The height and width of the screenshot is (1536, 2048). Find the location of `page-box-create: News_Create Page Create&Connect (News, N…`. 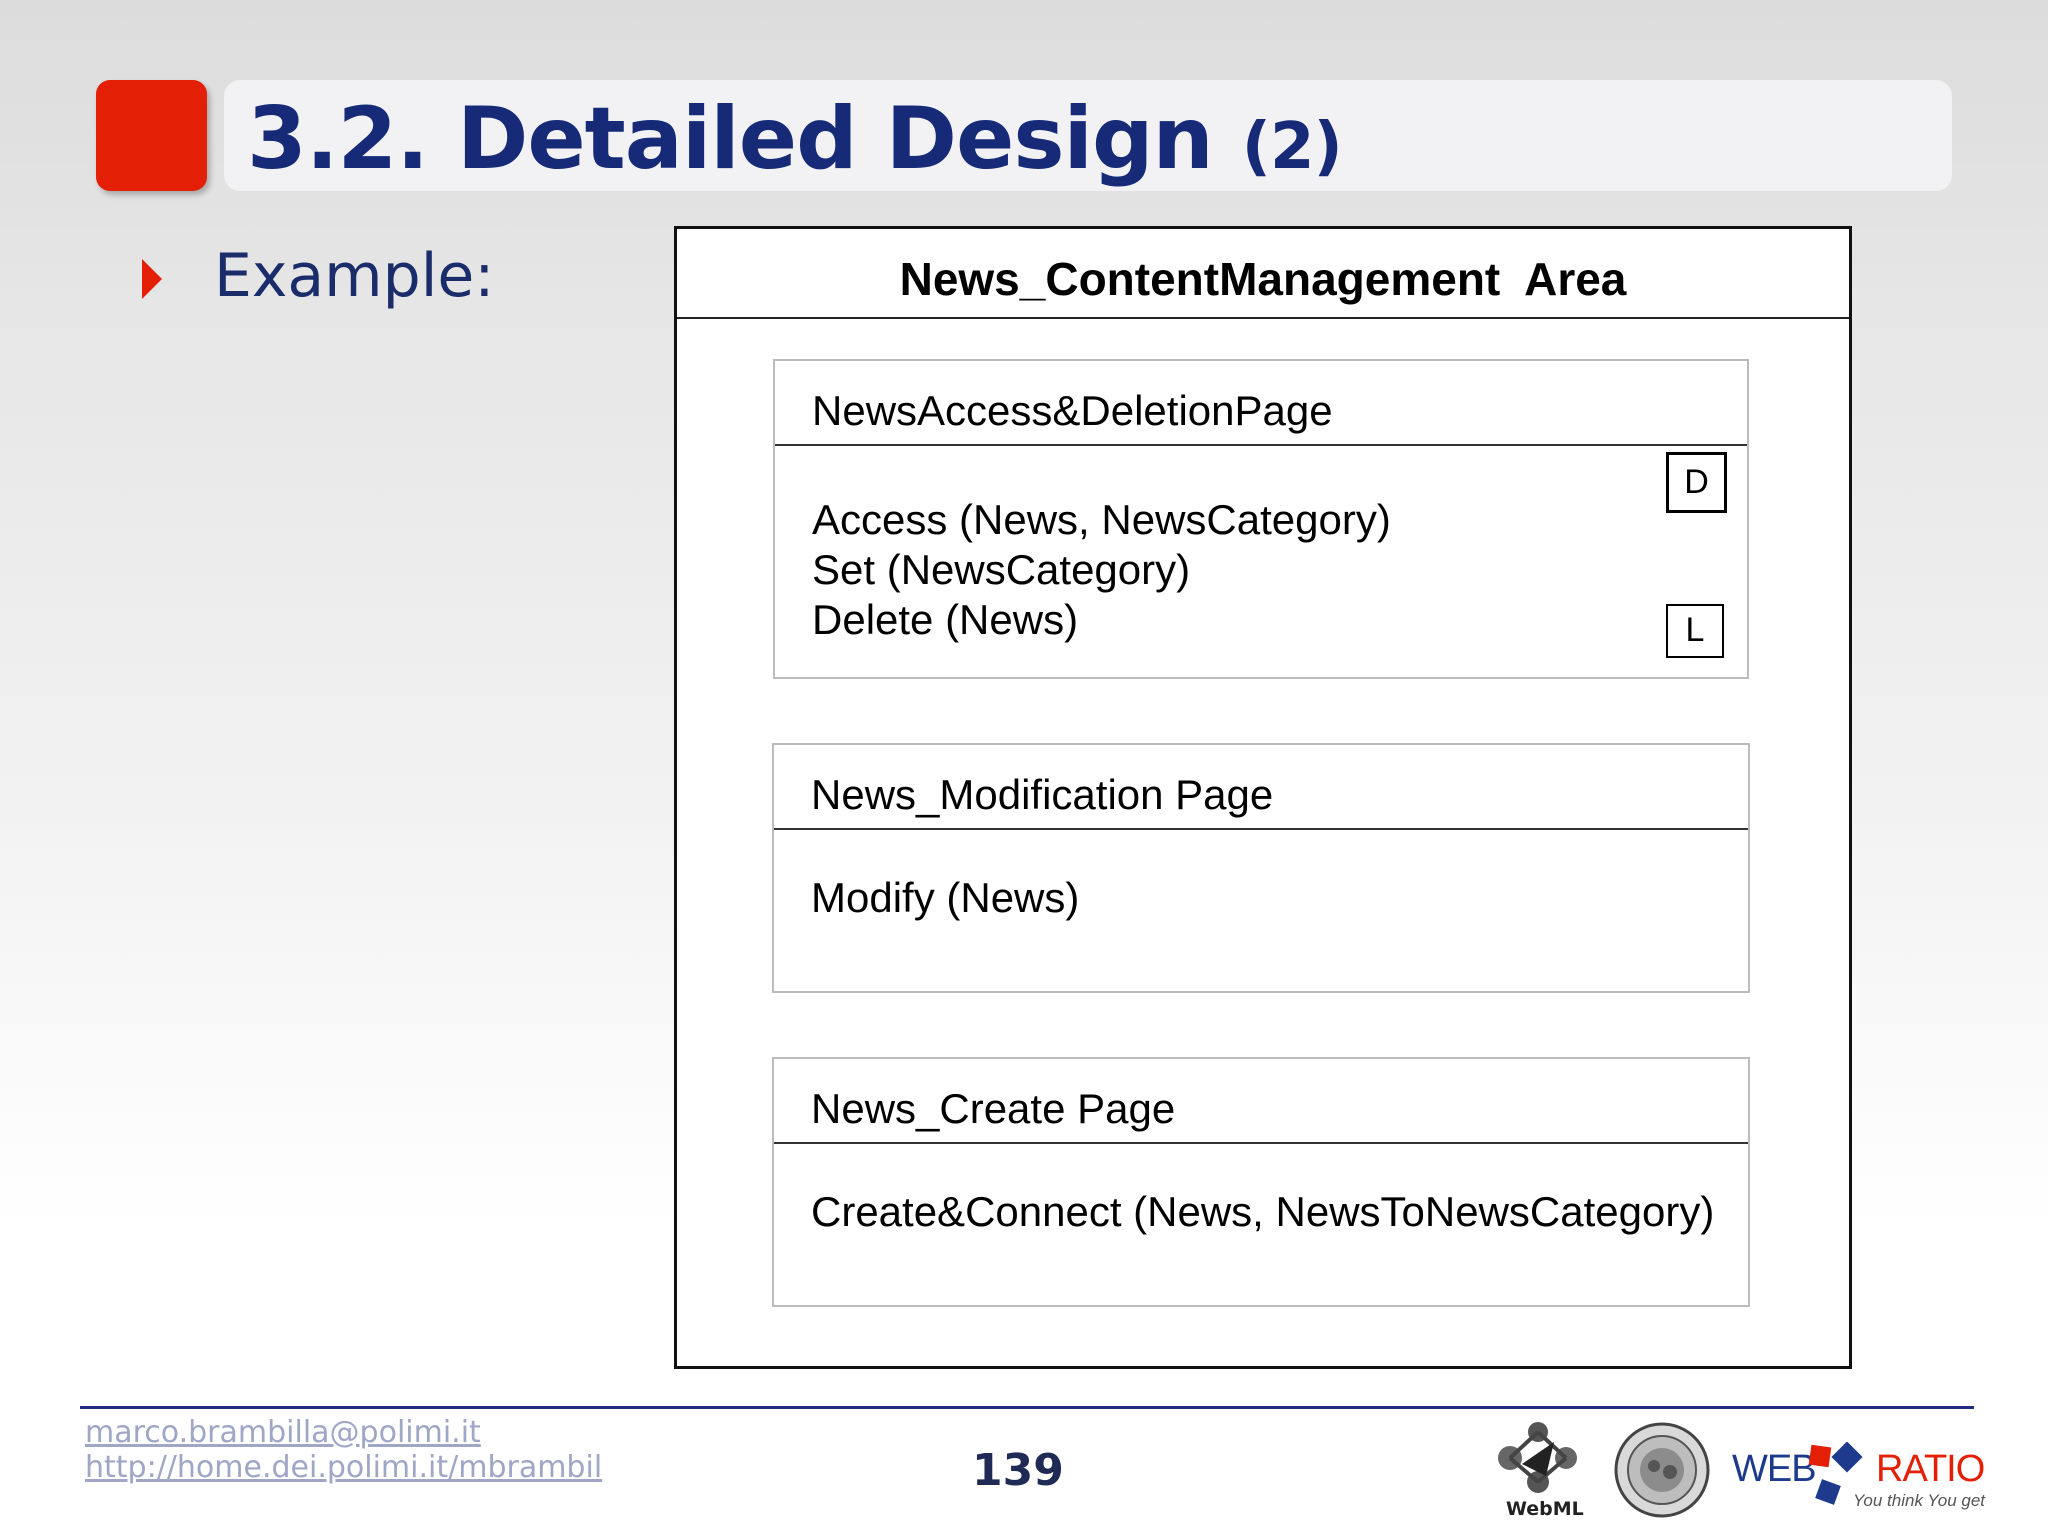

page-box-create: News_Create Page Create&Connect (News, N… is located at coordinates (1261, 1182).